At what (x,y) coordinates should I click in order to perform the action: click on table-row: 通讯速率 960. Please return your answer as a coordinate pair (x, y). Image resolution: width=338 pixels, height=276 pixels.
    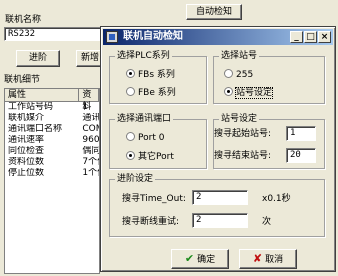
    Looking at the image, I should click on (52, 140).